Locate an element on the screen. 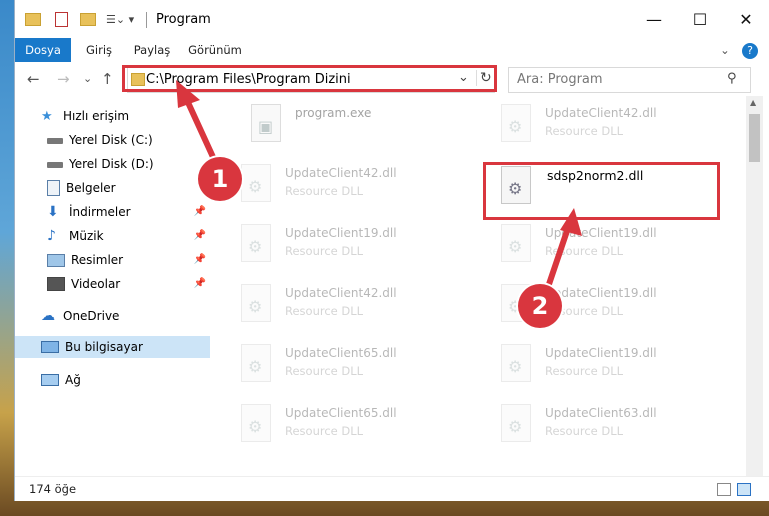  computer-icon is located at coordinates (50, 347).